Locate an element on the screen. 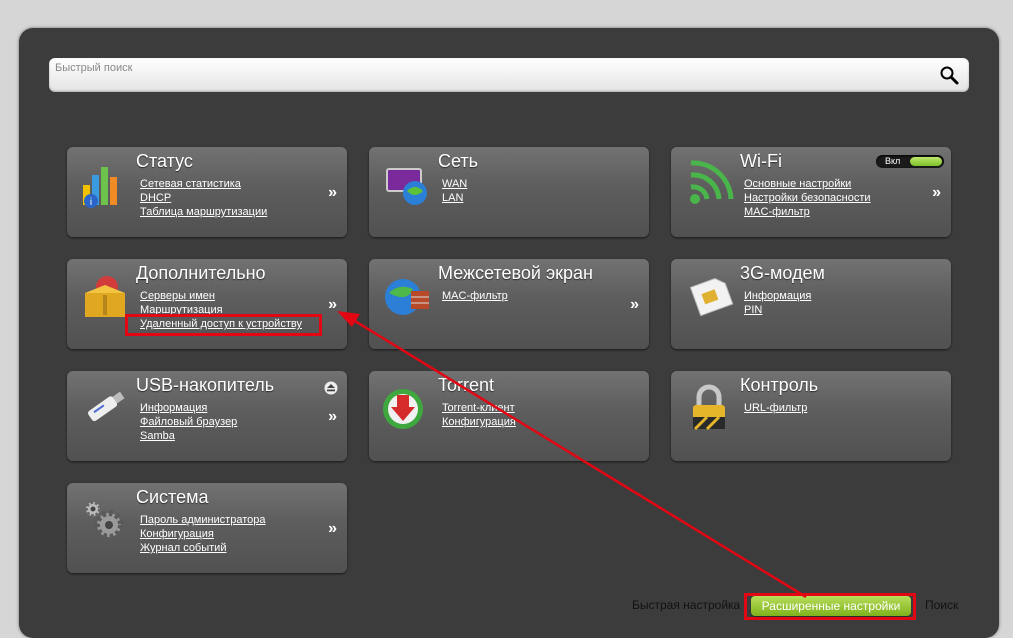 The height and width of the screenshot is (638, 1013). search-bar is located at coordinates (509, 75).